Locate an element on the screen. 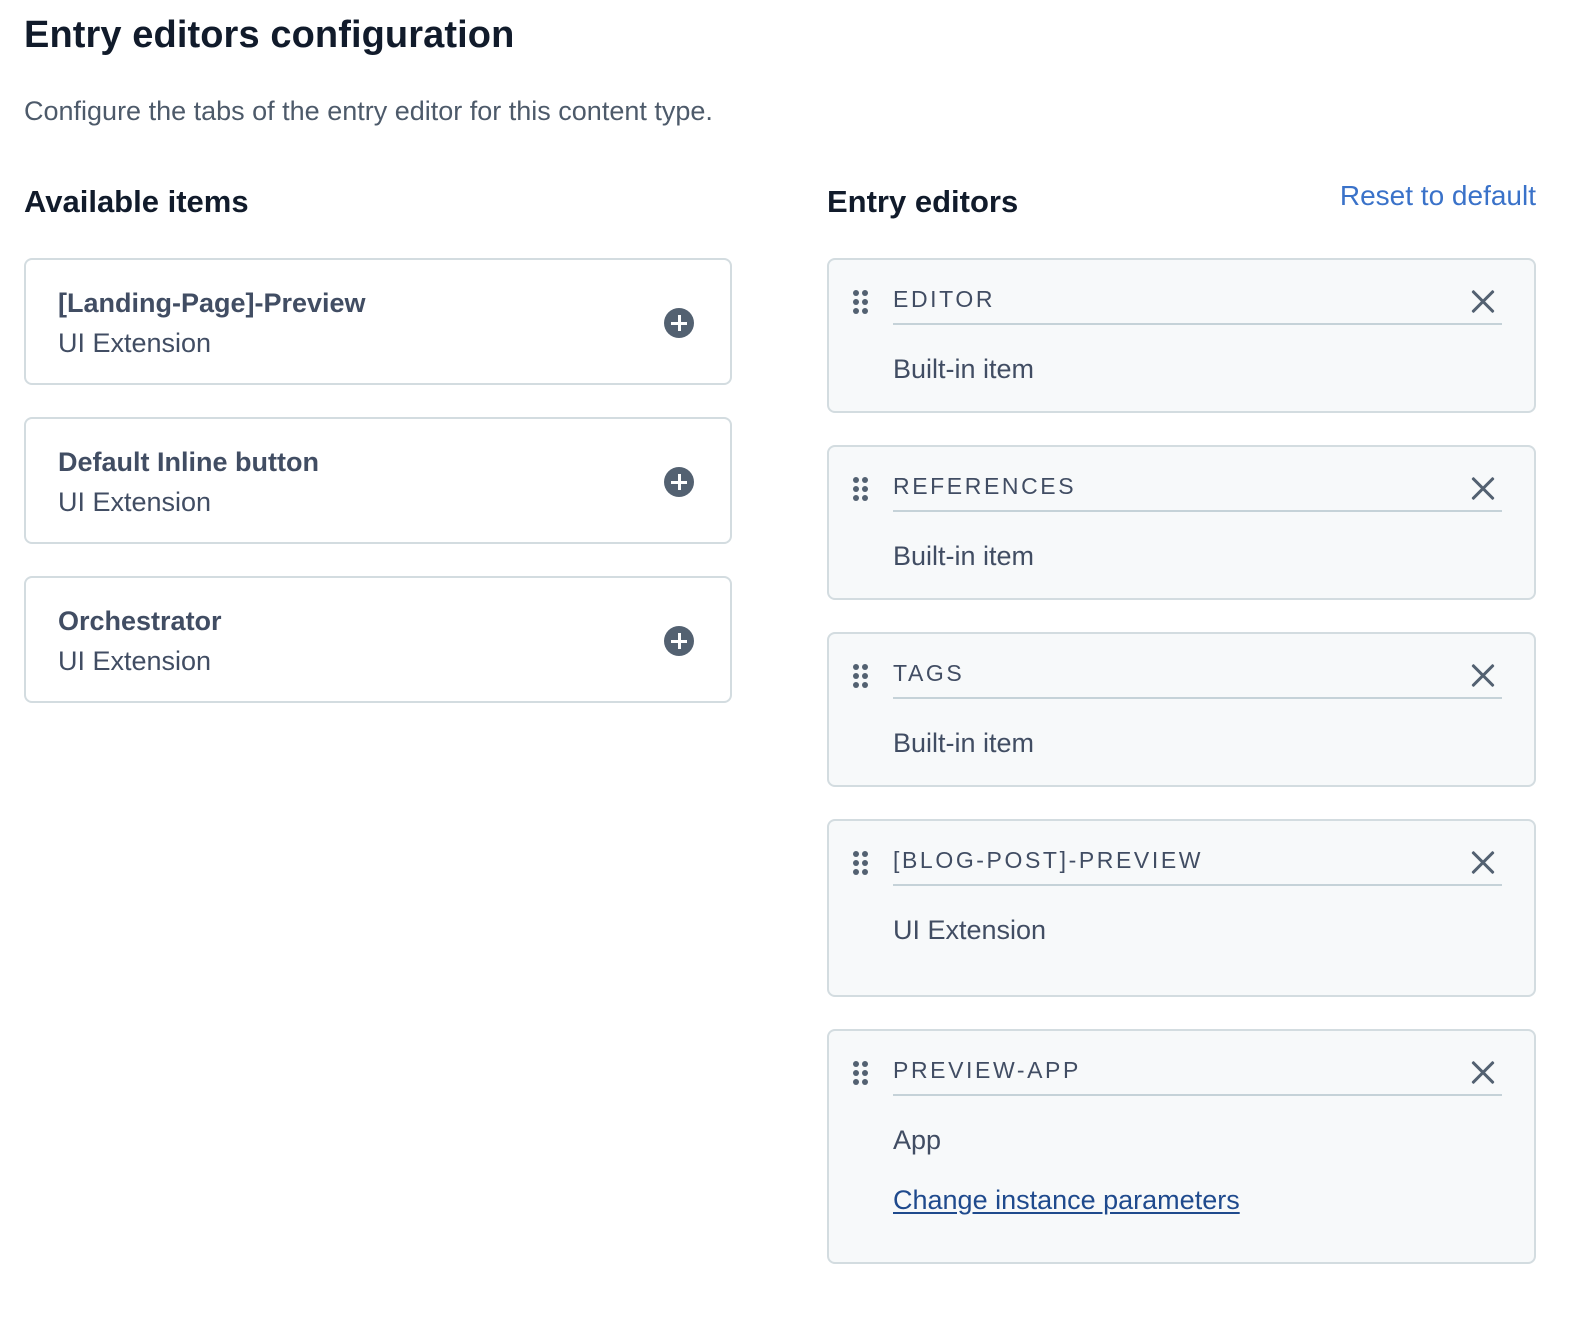 The image size is (1594, 1322). available-item-name: Orchestrator is located at coordinates (140, 621).